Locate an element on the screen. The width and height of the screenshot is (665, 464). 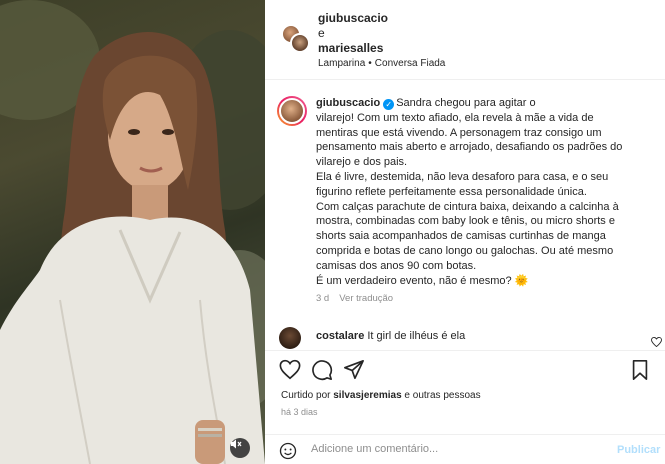
comment-text: costalare It girl de ilhéus é ela is located at coordinates (390, 336).